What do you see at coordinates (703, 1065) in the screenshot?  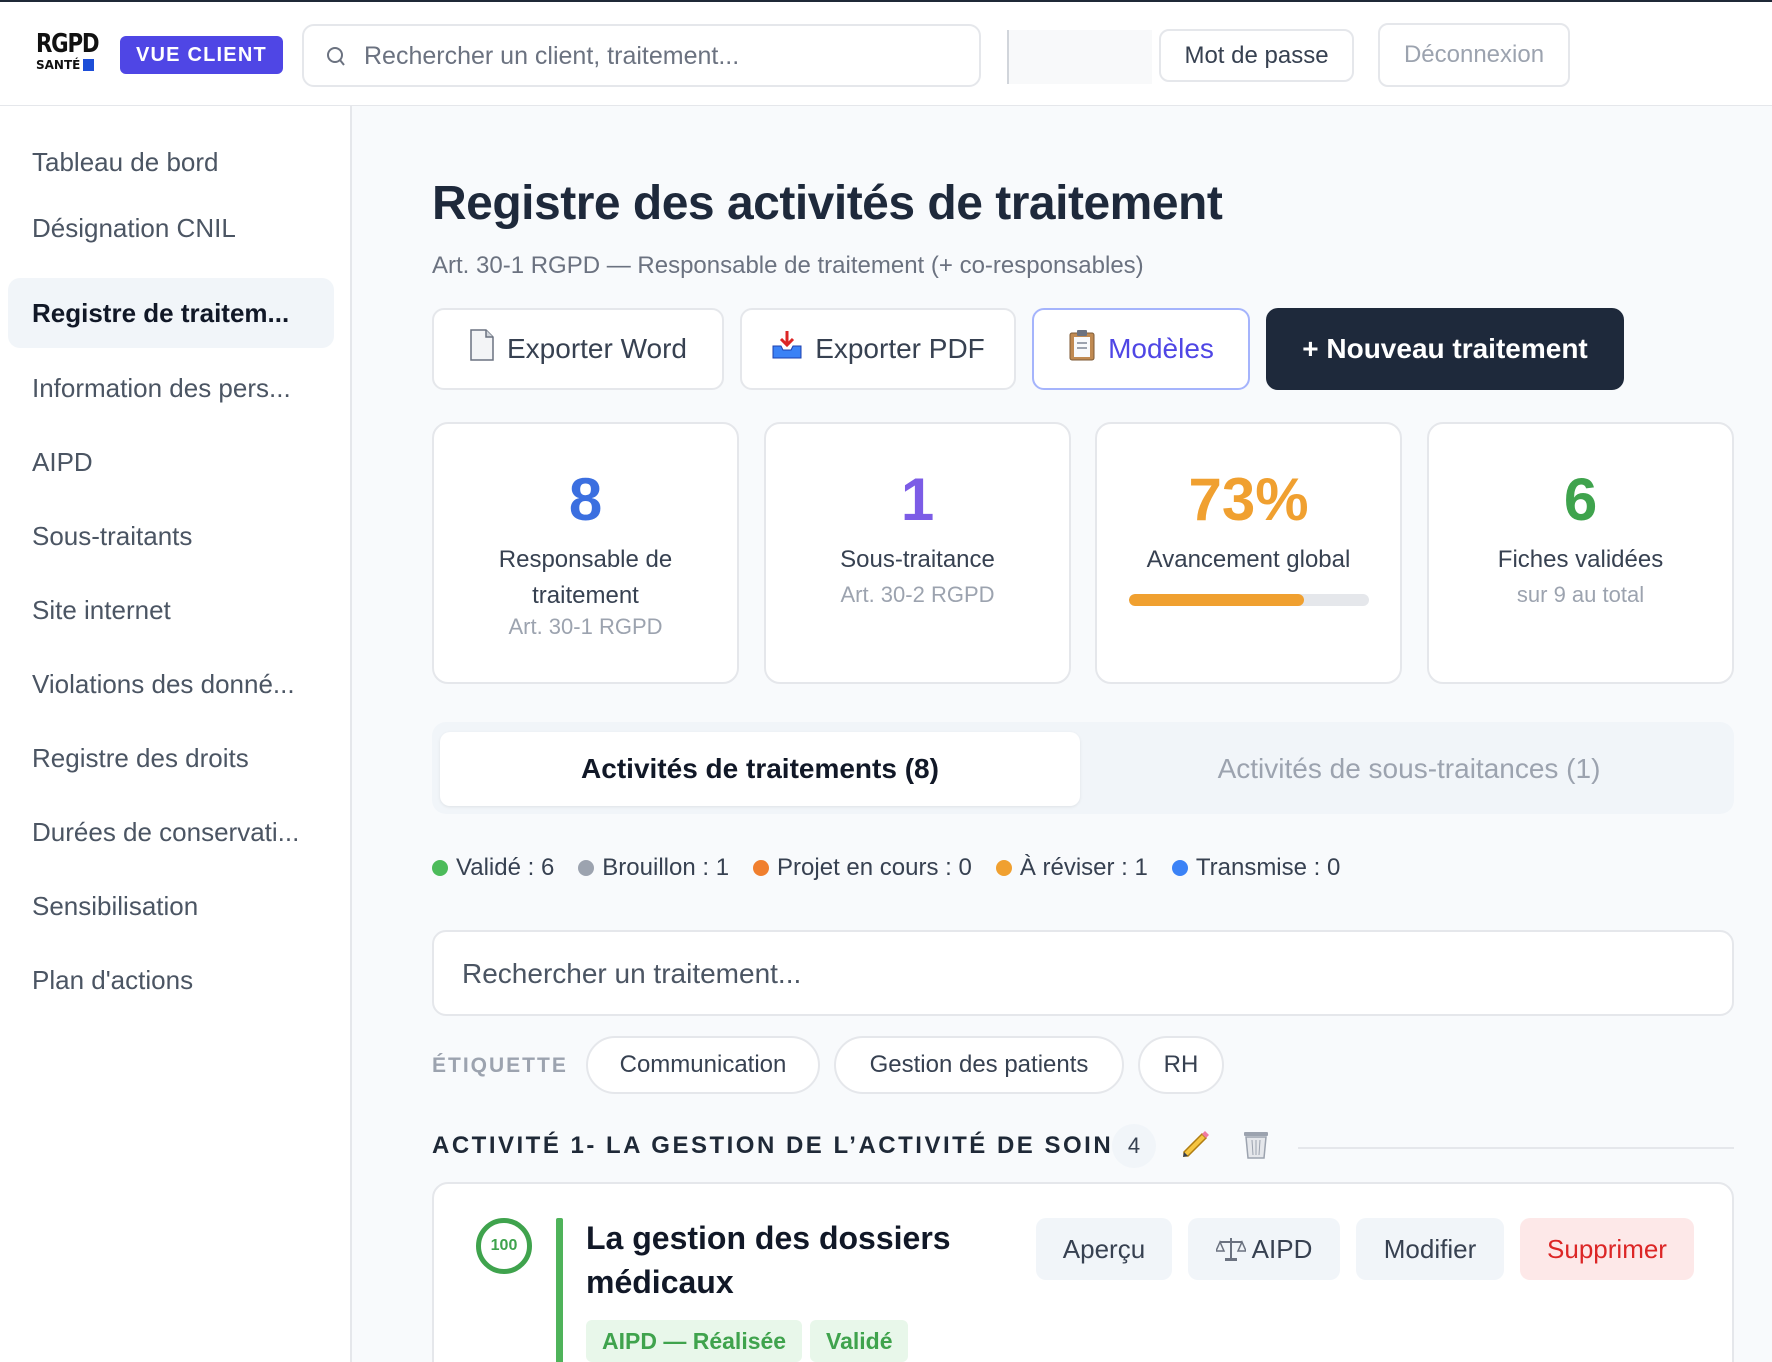 I see `tag-chip-communication: Communication` at bounding box center [703, 1065].